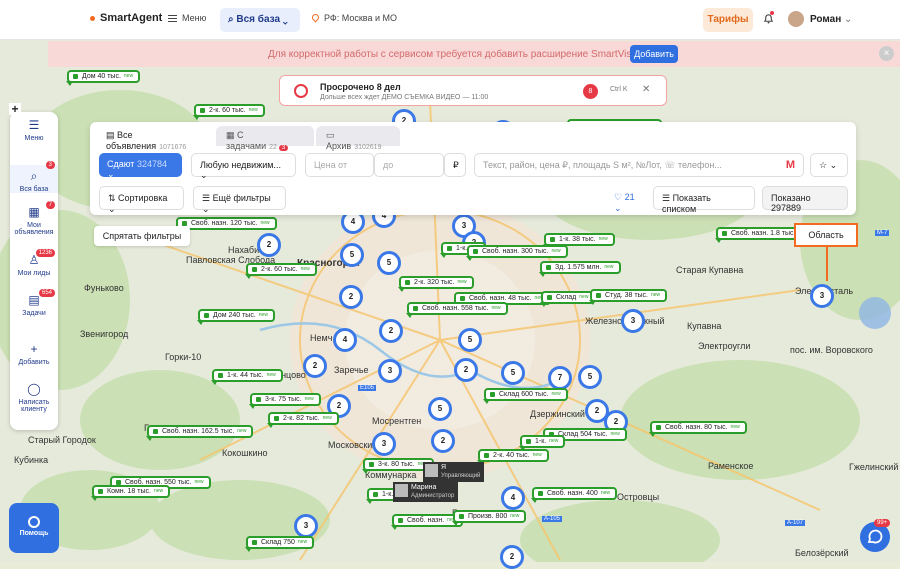  I want to click on listing-label: Своб. назн. 300 тыс. new, so click(517, 253).